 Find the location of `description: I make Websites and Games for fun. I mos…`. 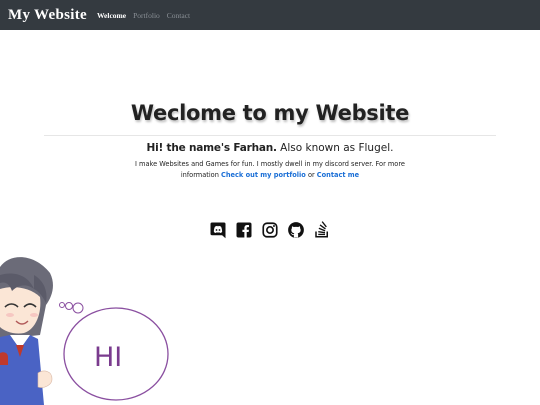

description: I make Websites and Games for fun. I mos… is located at coordinates (270, 170).